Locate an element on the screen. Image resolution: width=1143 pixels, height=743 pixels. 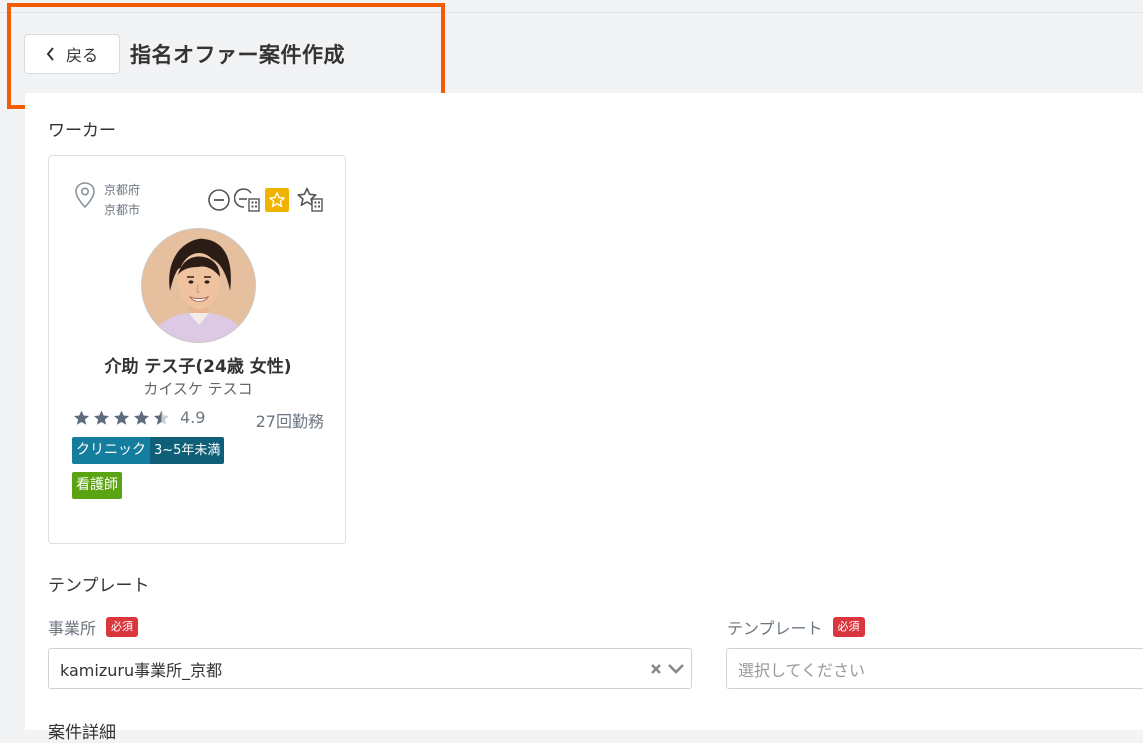
case-details-section-title: 案件詳細 is located at coordinates (82, 733).